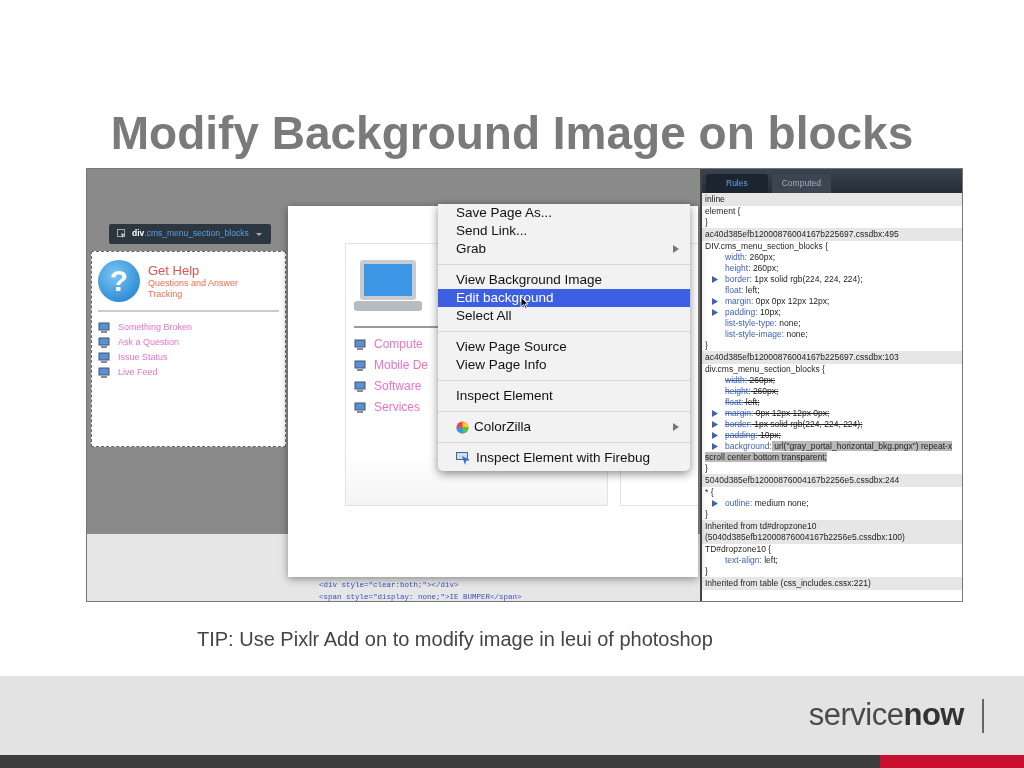  What do you see at coordinates (832, 301) in the screenshot?
I see `css-property: margin: 0px 0px 12px 12px;` at bounding box center [832, 301].